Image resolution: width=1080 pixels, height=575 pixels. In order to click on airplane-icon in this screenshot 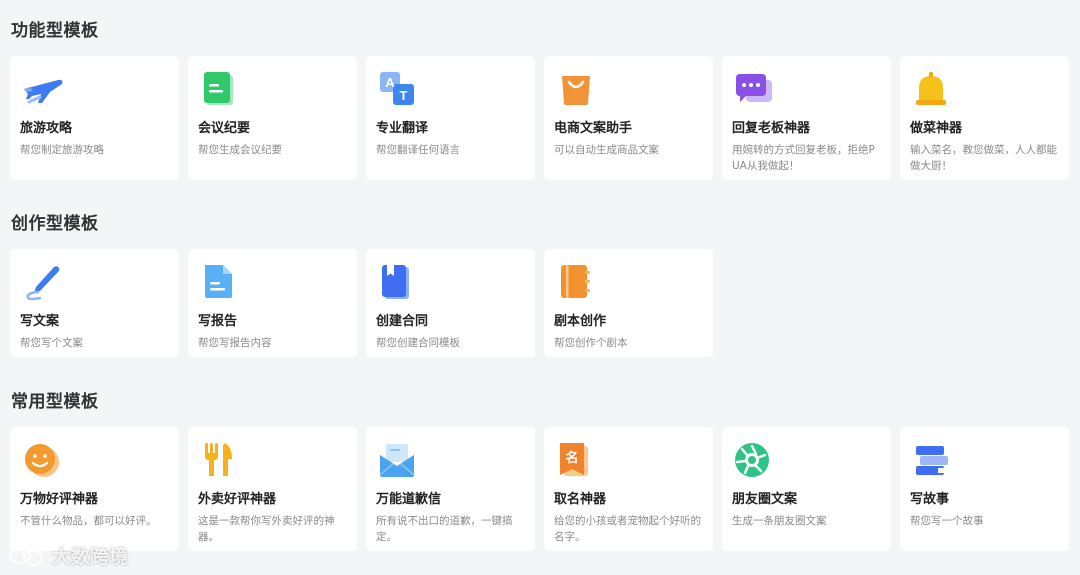, I will do `click(43, 91)`.